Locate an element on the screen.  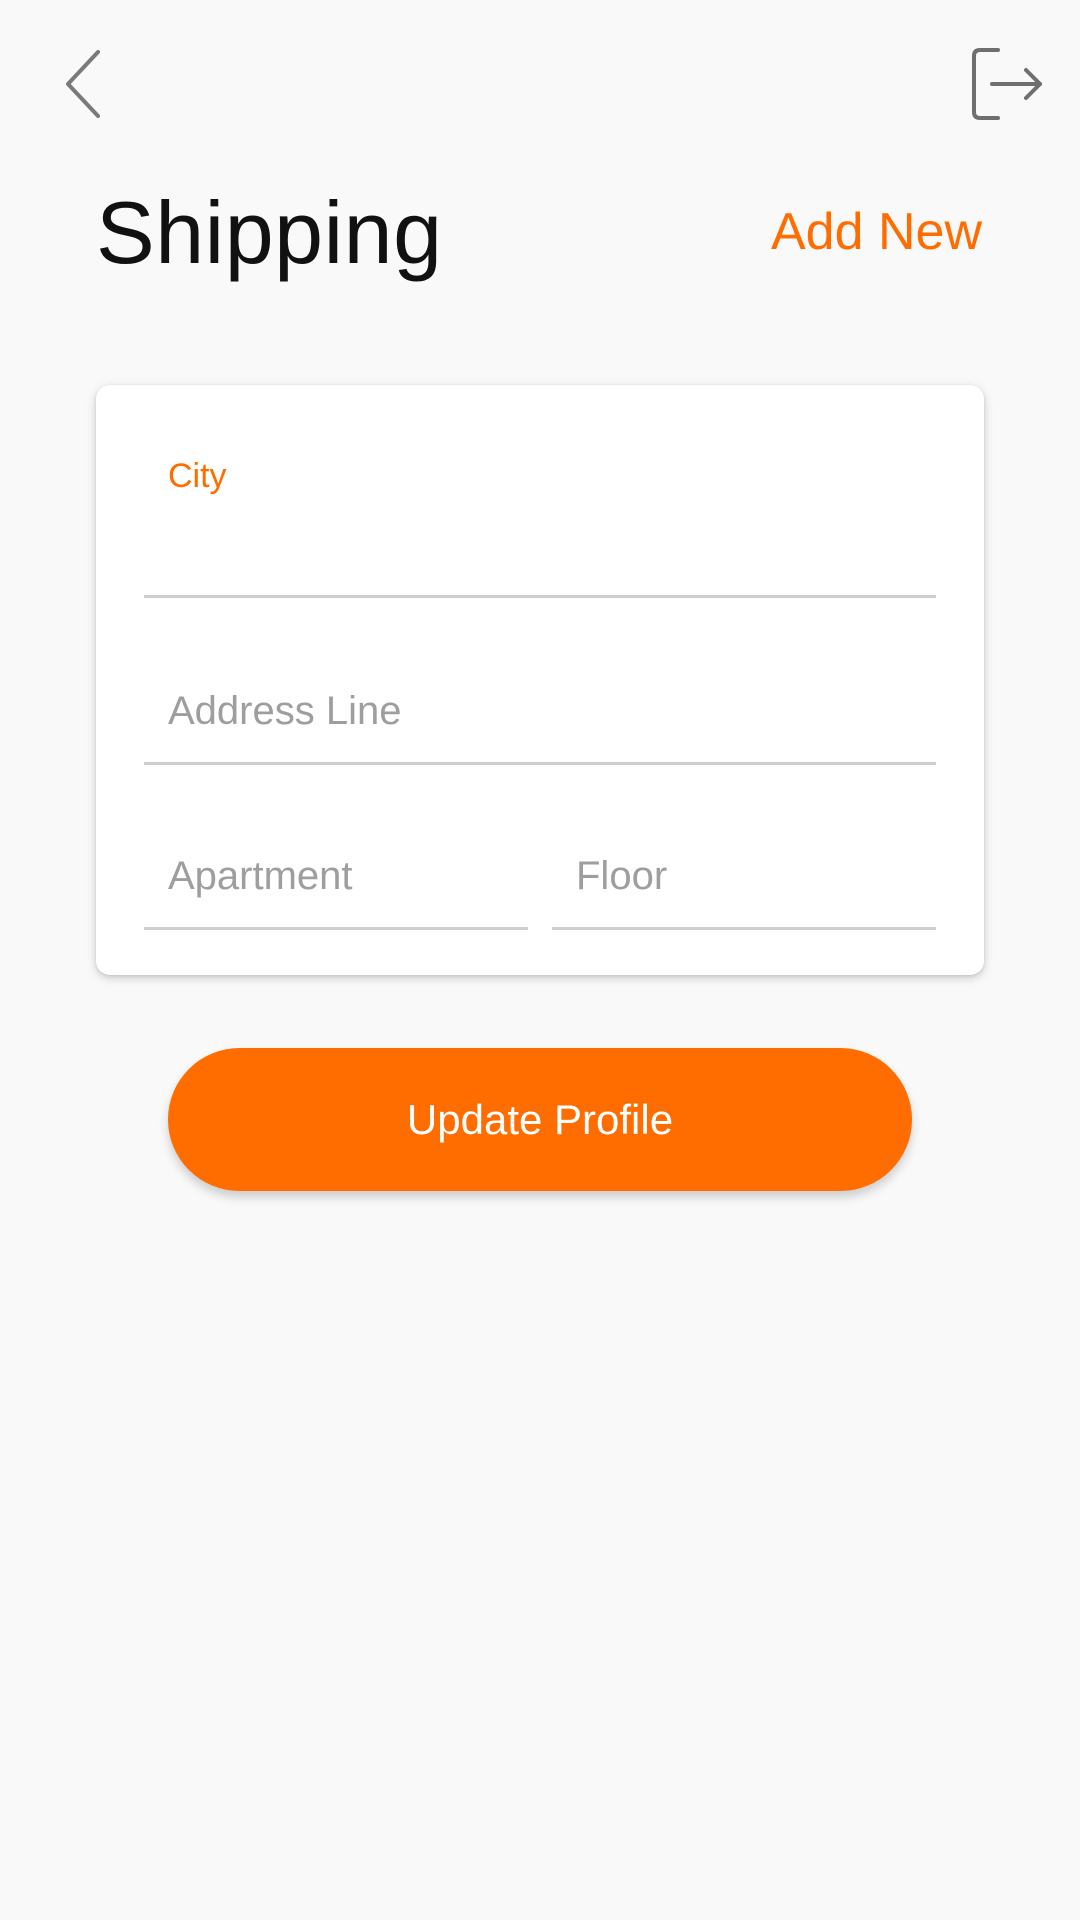
update-profile-button: Update Profile is located at coordinates (540, 1119).